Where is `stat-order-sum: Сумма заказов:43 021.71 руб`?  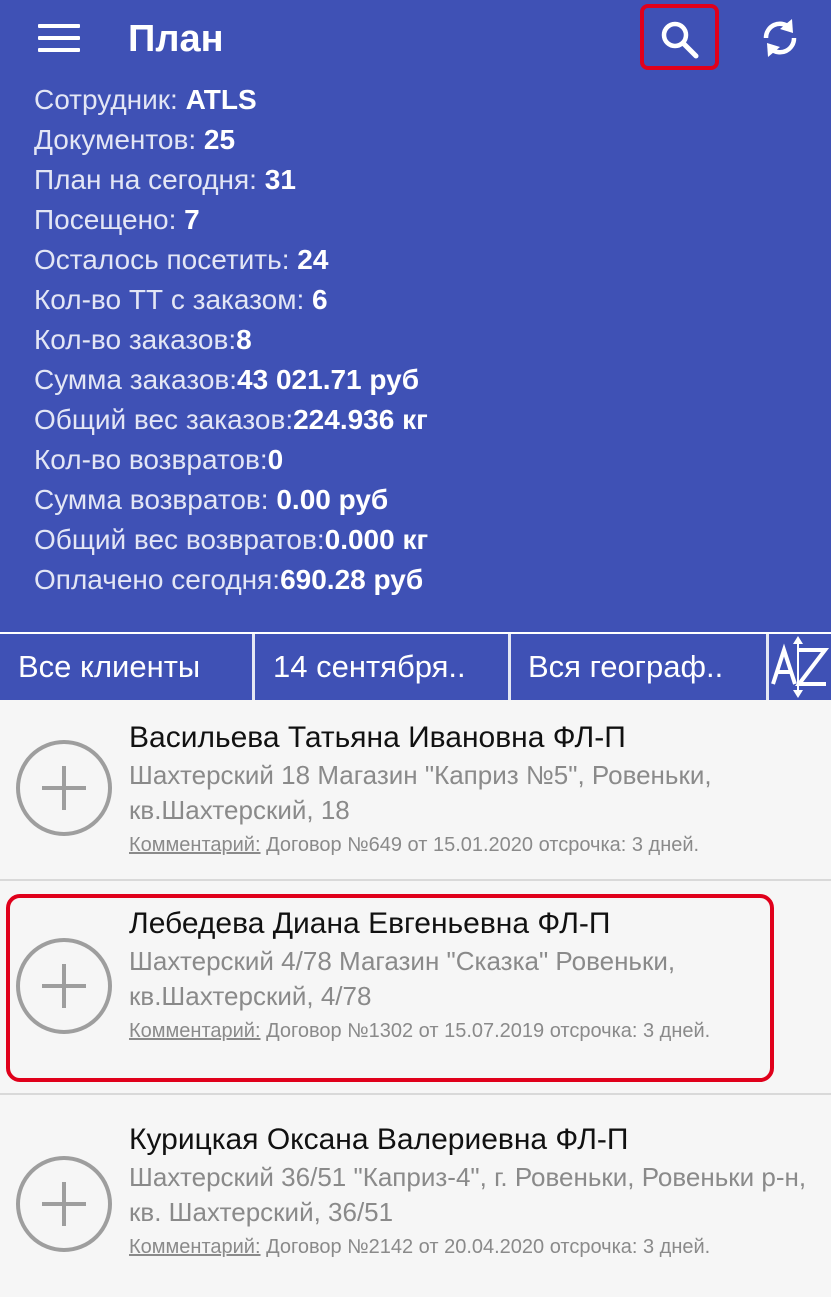 stat-order-sum: Сумма заказов:43 021.71 руб is located at coordinates (226, 379).